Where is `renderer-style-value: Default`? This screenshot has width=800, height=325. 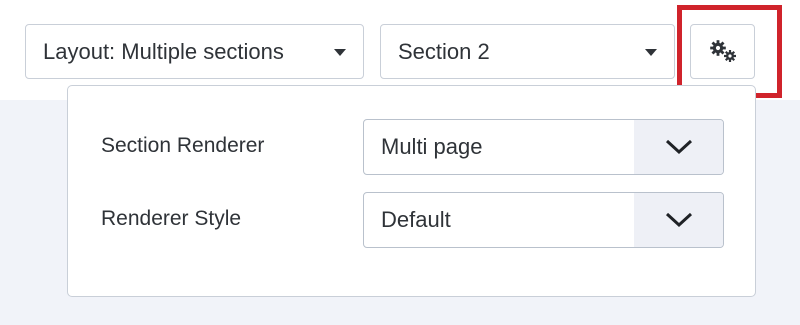 renderer-style-value: Default is located at coordinates (416, 219).